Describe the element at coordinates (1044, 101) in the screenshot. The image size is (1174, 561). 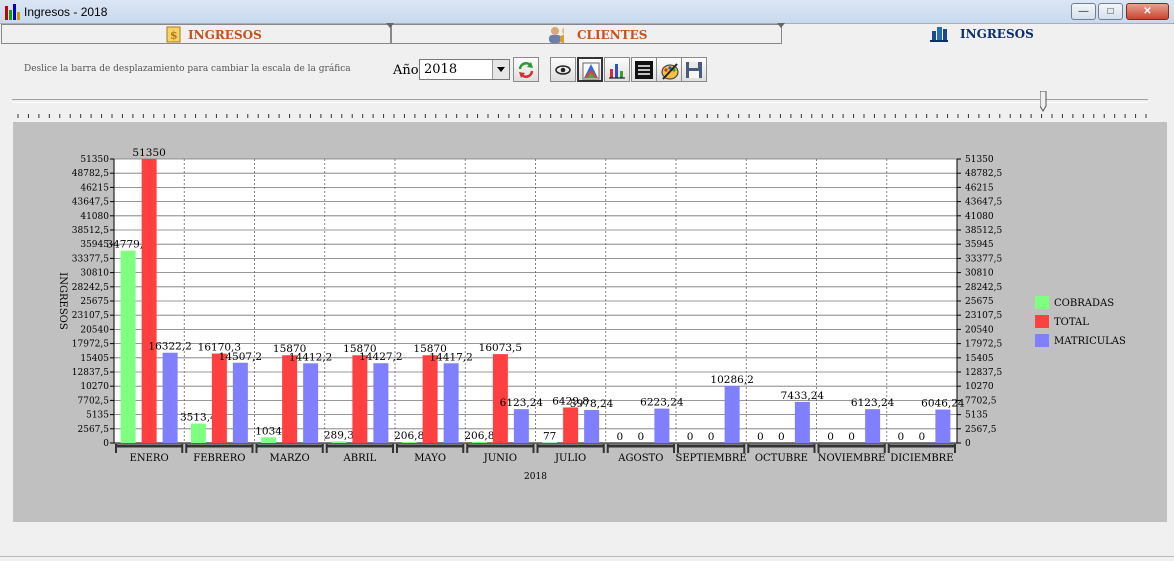
I see `scale-slider-thumb` at that location.